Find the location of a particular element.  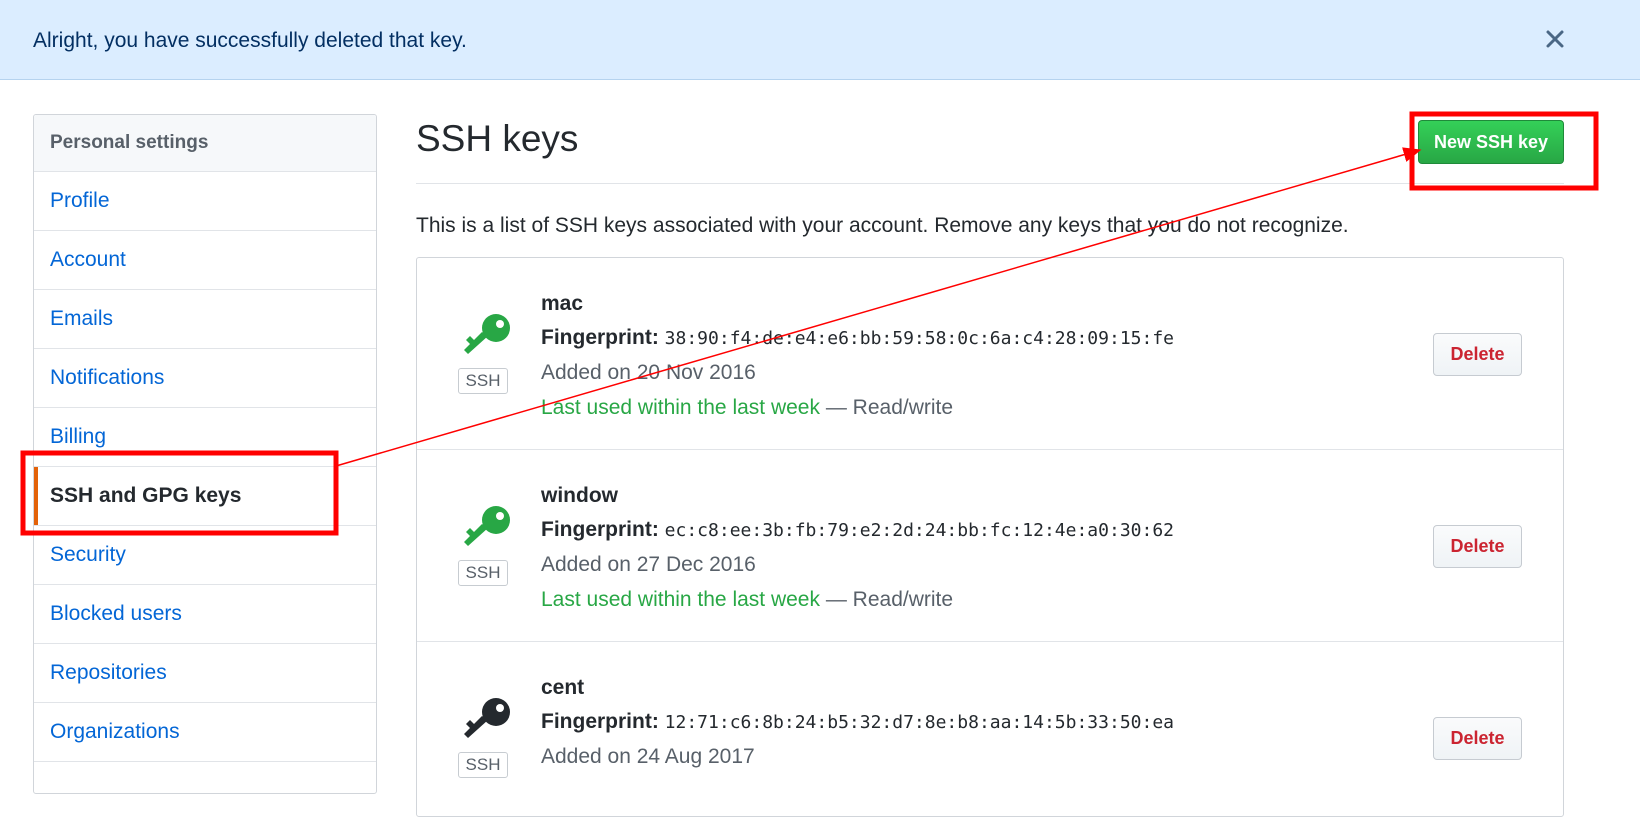

sidebar-header: Personal settings is located at coordinates (205, 143).